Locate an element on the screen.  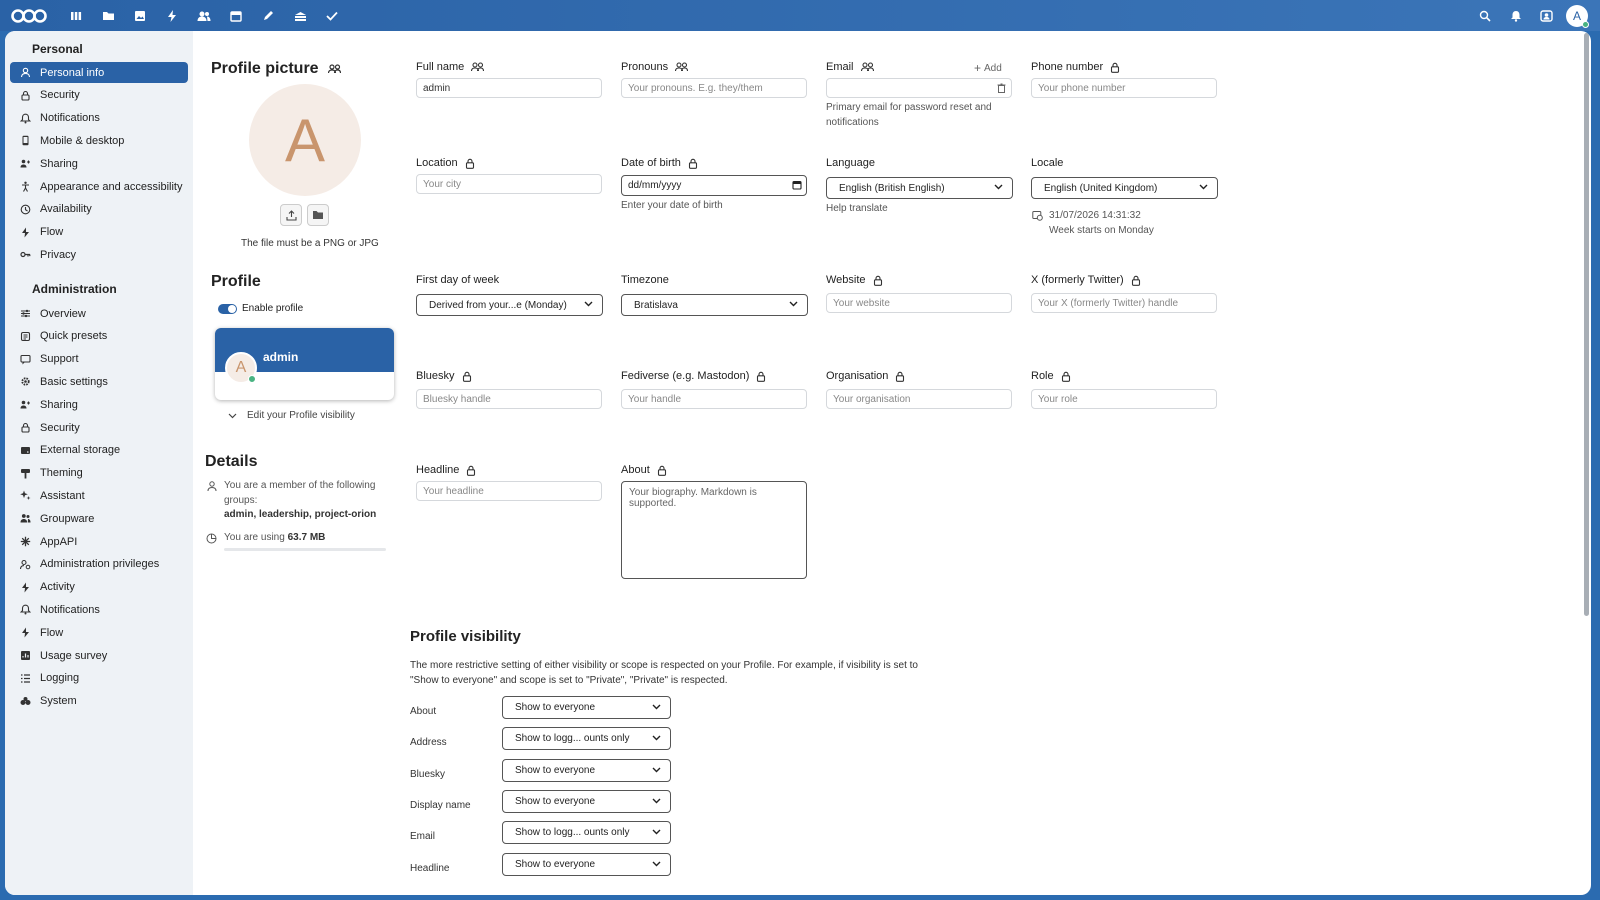
paint-icon is located at coordinates (25, 473).